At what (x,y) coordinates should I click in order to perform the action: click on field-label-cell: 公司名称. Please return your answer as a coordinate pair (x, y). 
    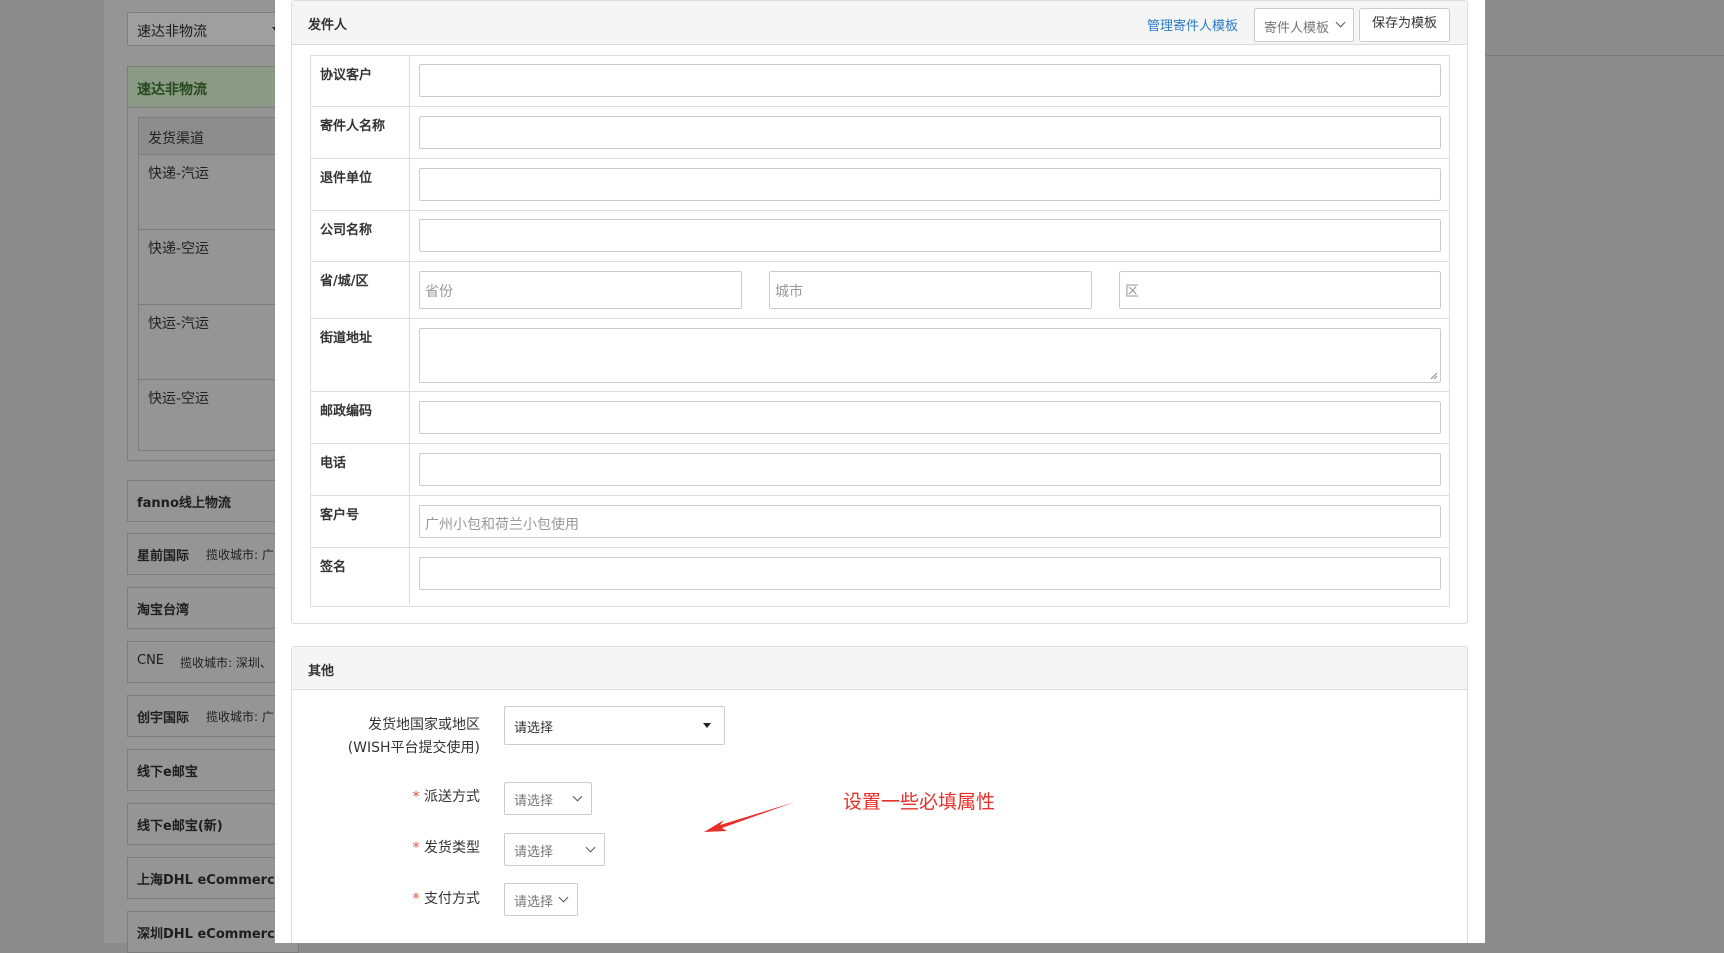
    Looking at the image, I should click on (360, 236).